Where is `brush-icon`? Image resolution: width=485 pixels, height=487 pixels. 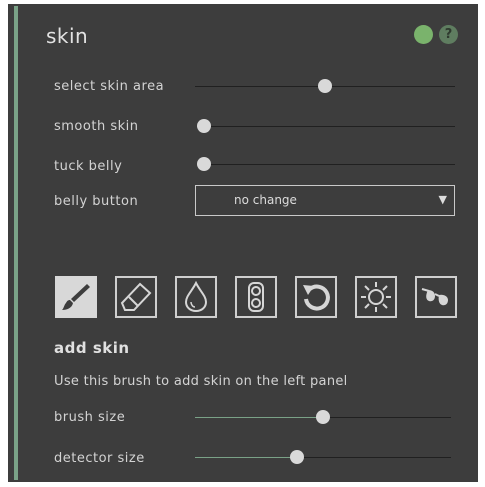 brush-icon is located at coordinates (76, 297).